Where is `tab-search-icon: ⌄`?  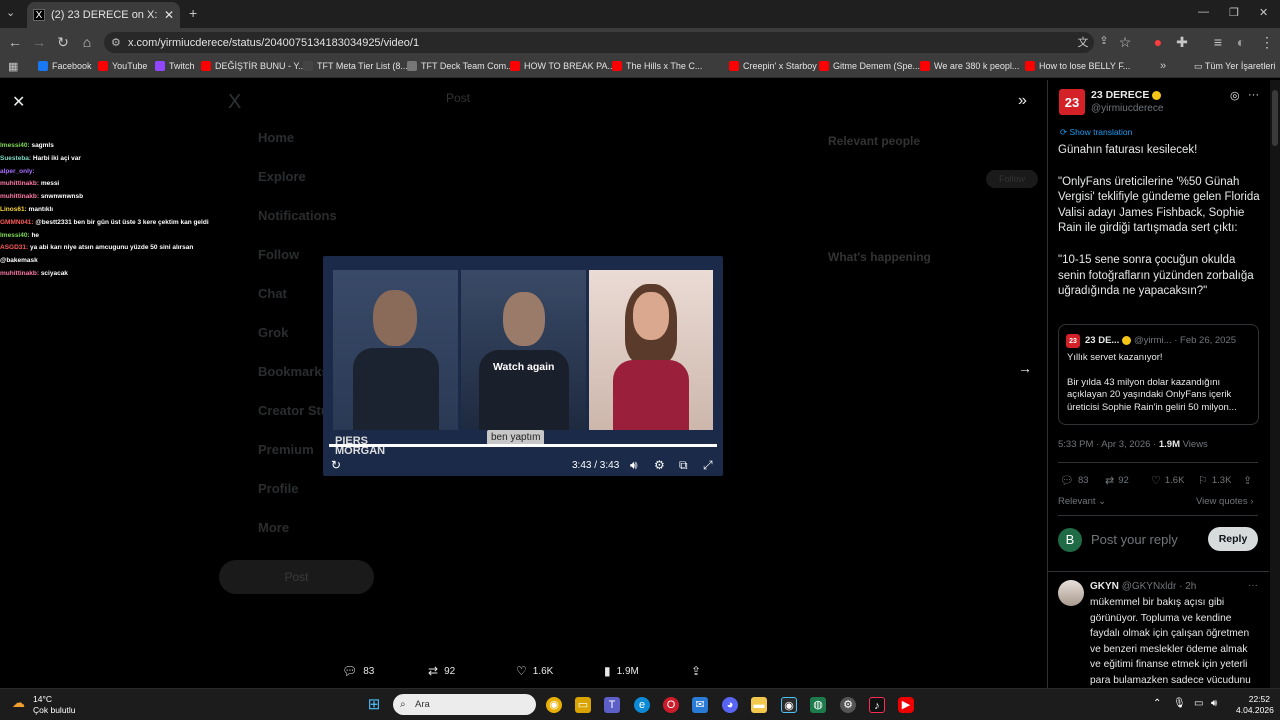 tab-search-icon: ⌄ is located at coordinates (10, 12).